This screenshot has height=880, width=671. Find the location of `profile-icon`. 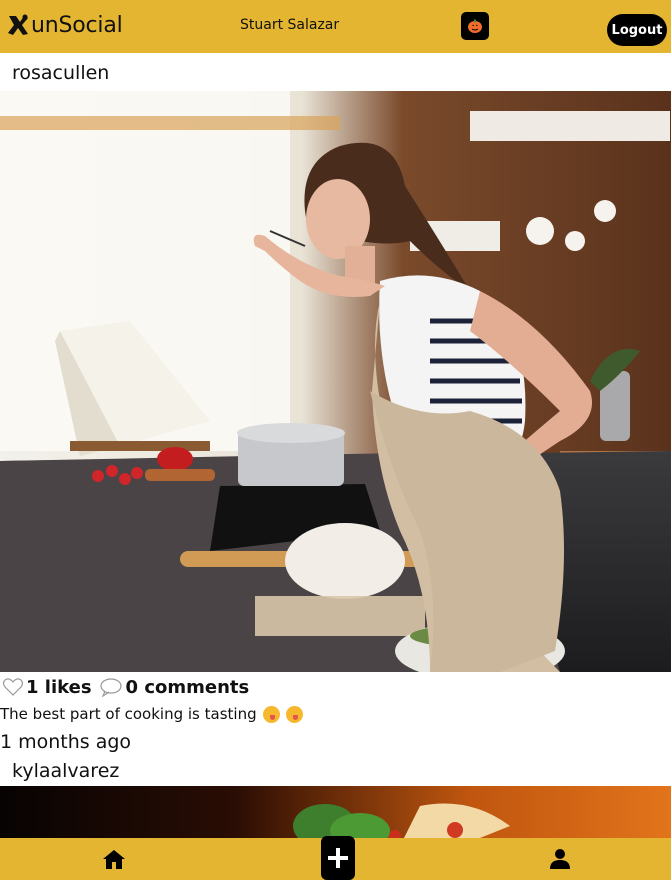

profile-icon is located at coordinates (560, 859).